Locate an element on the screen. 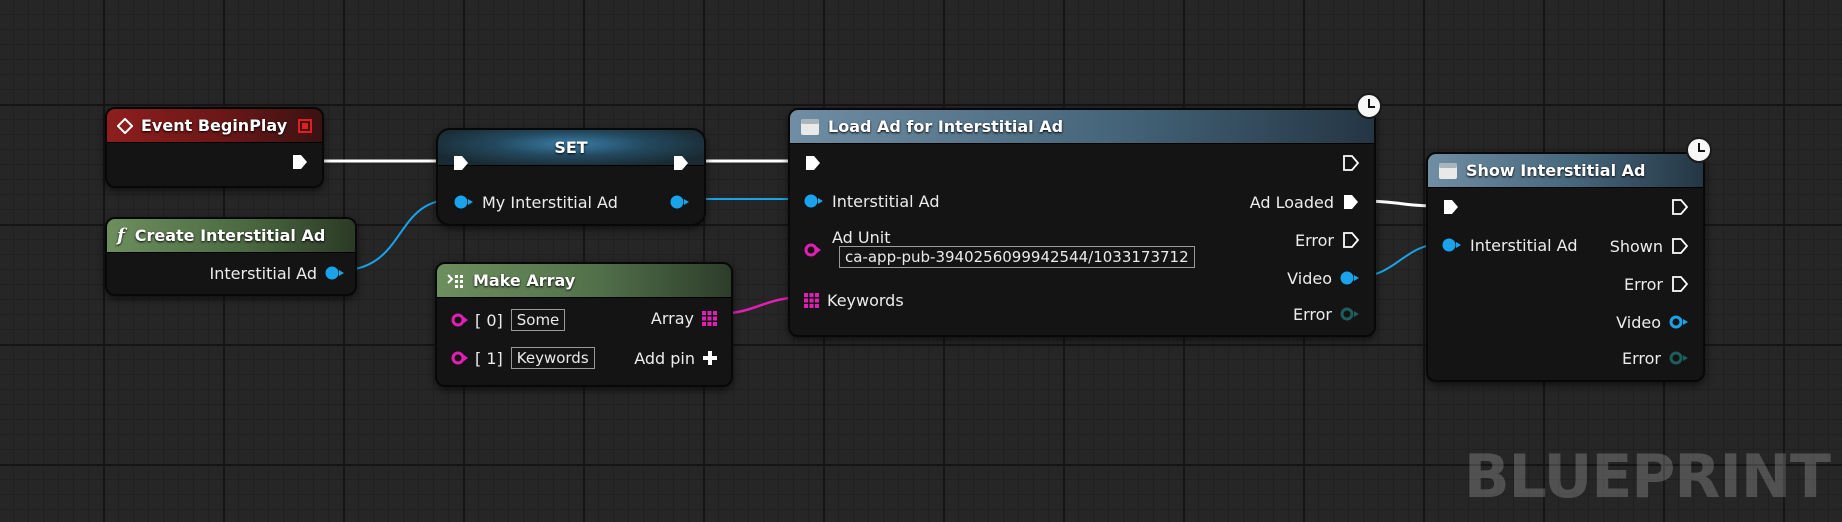 Image resolution: width=1842 pixels, height=522 pixels. show-interstitial-ad-title: Show Interstitial Ad is located at coordinates (1556, 170).